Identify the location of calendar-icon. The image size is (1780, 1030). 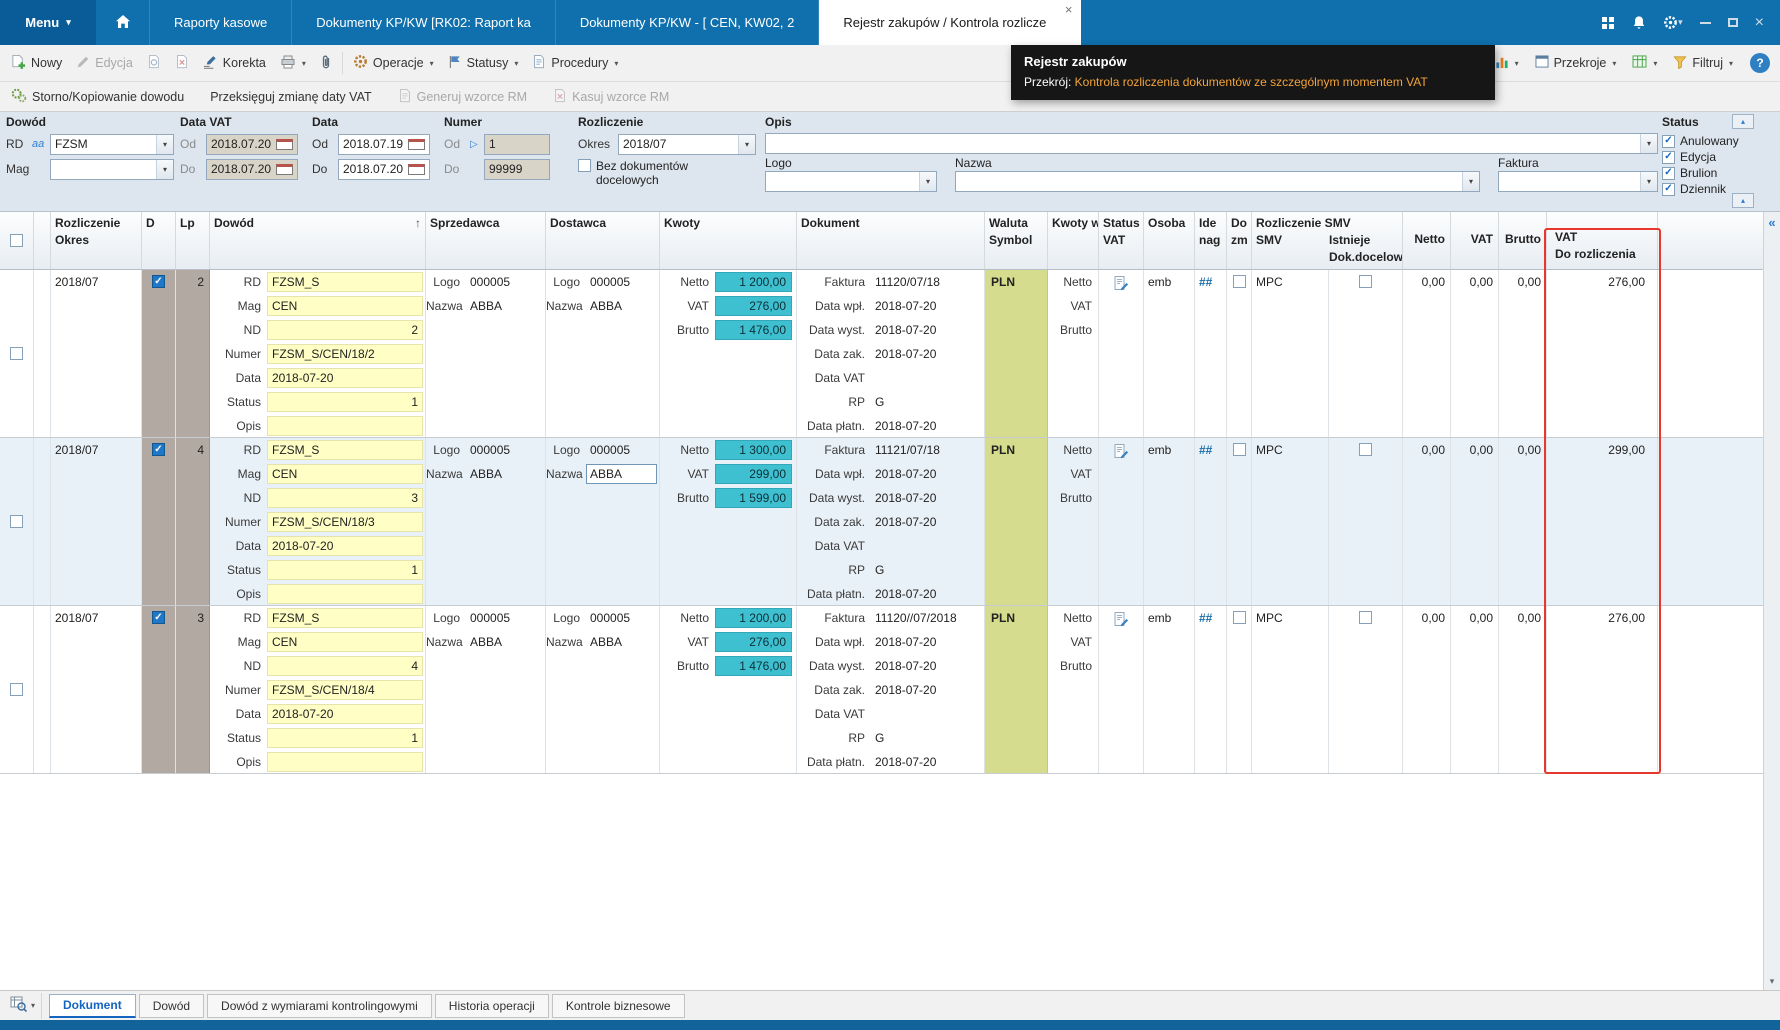
(284, 144).